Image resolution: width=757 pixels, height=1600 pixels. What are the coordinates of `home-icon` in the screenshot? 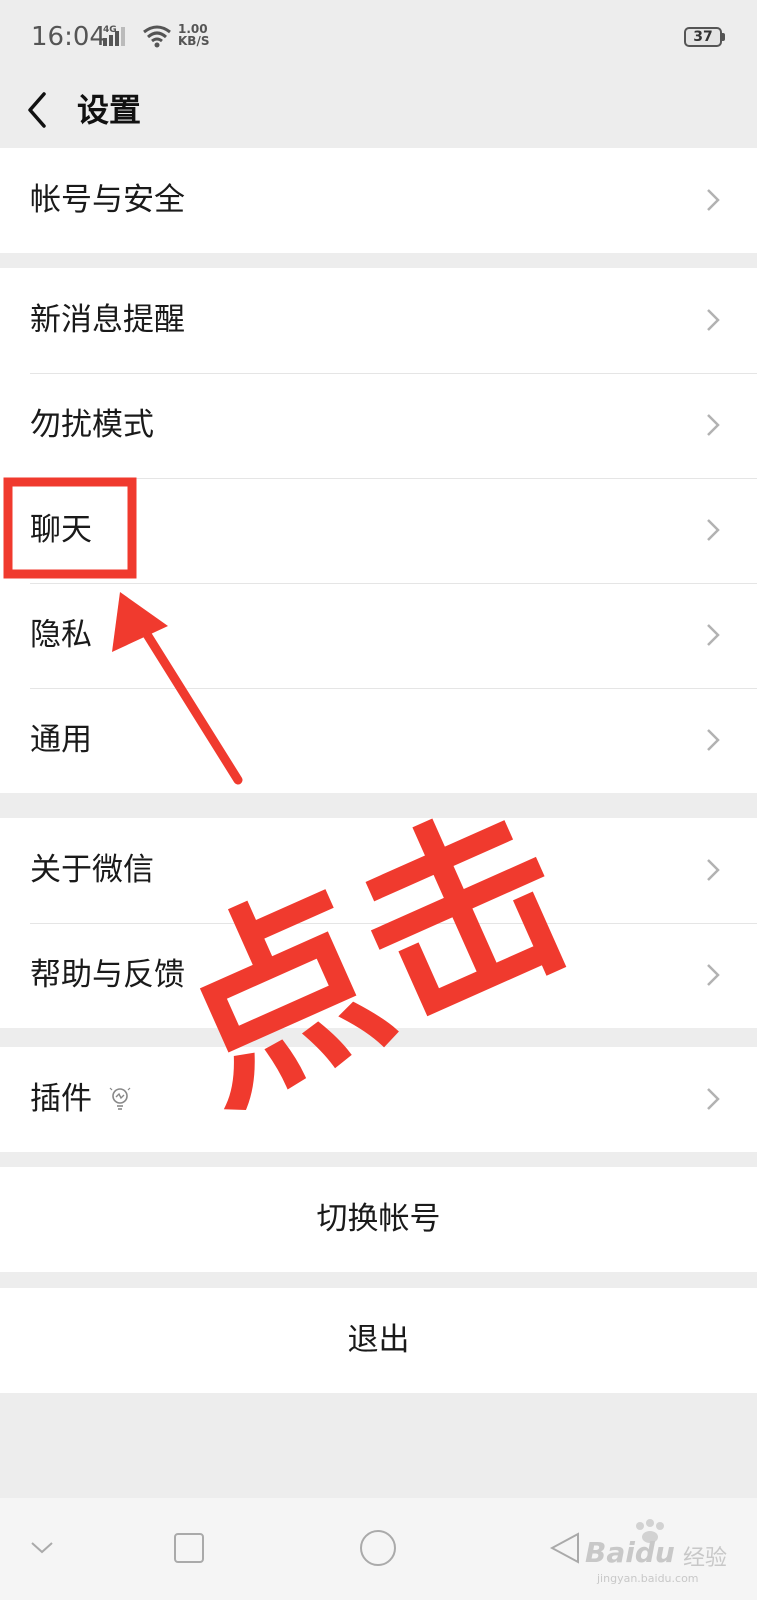 It's located at (378, 1548).